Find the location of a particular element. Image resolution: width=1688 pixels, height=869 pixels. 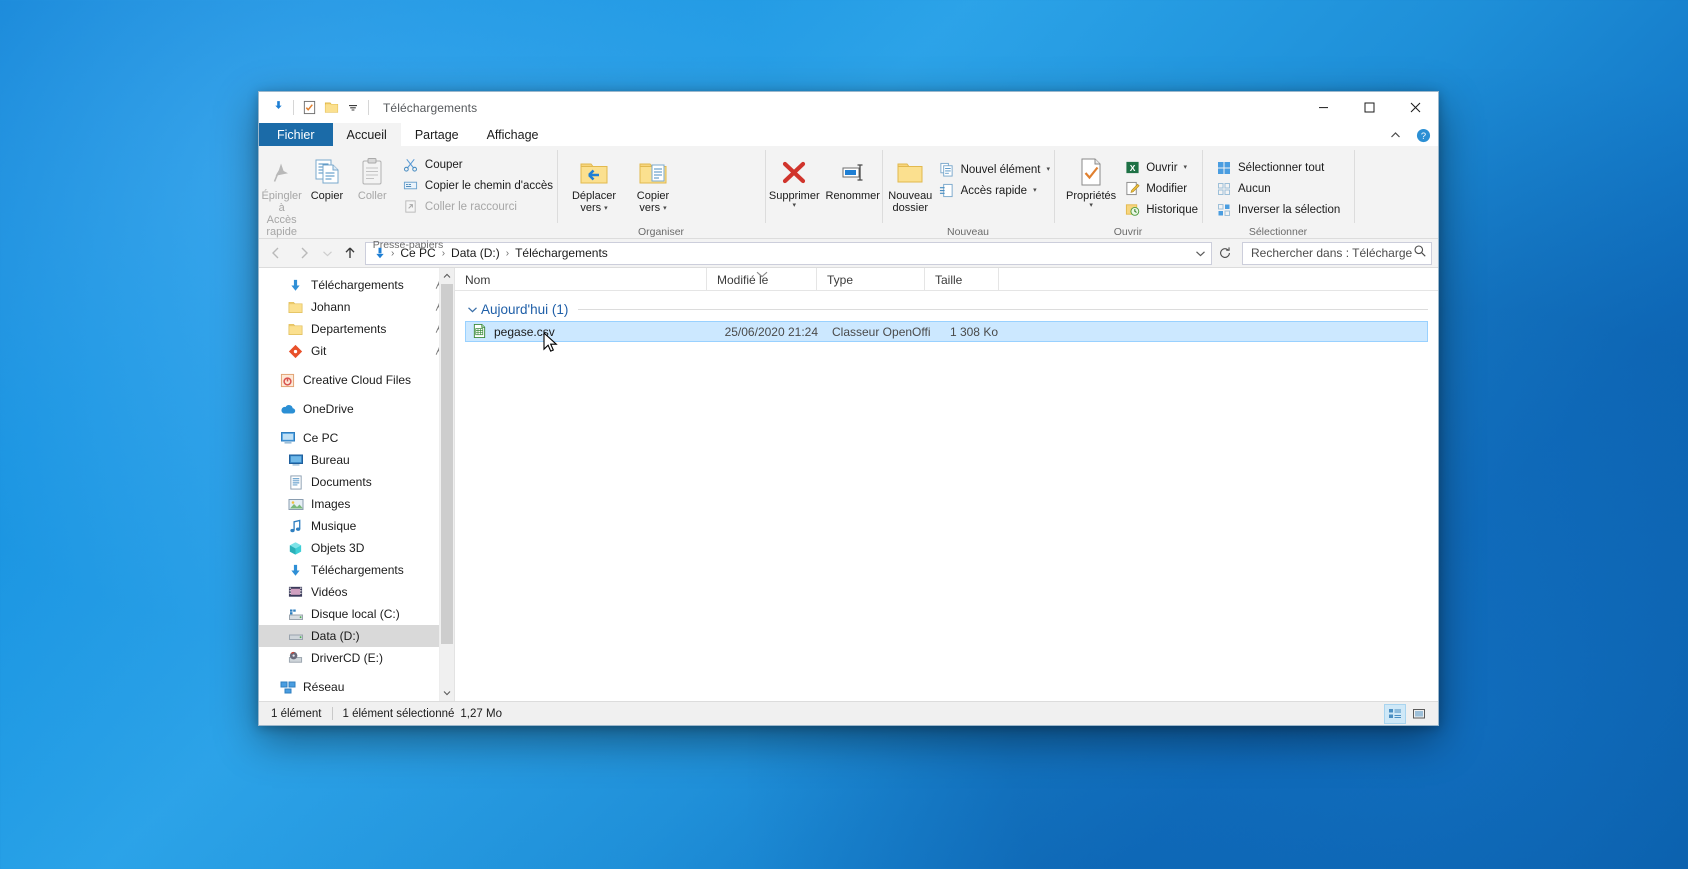

sidebar-item-documents: Documents is located at coordinates (356, 482).